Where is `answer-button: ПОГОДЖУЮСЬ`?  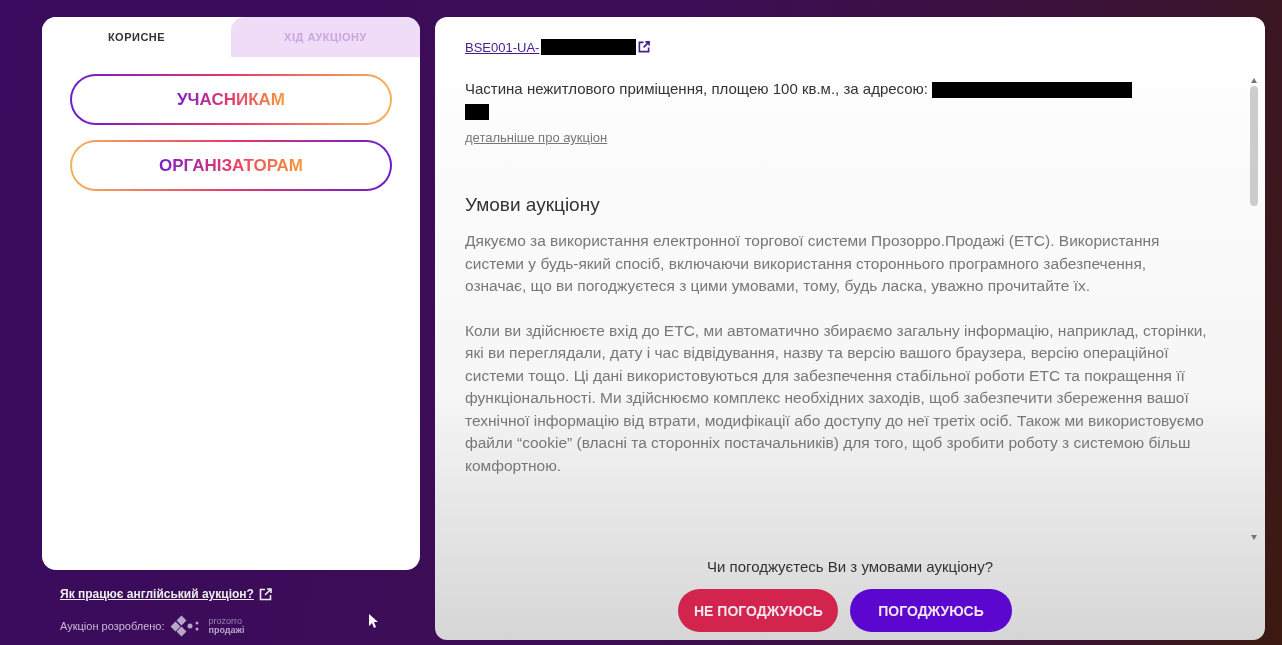 answer-button: ПОГОДЖУЮСЬ is located at coordinates (931, 610).